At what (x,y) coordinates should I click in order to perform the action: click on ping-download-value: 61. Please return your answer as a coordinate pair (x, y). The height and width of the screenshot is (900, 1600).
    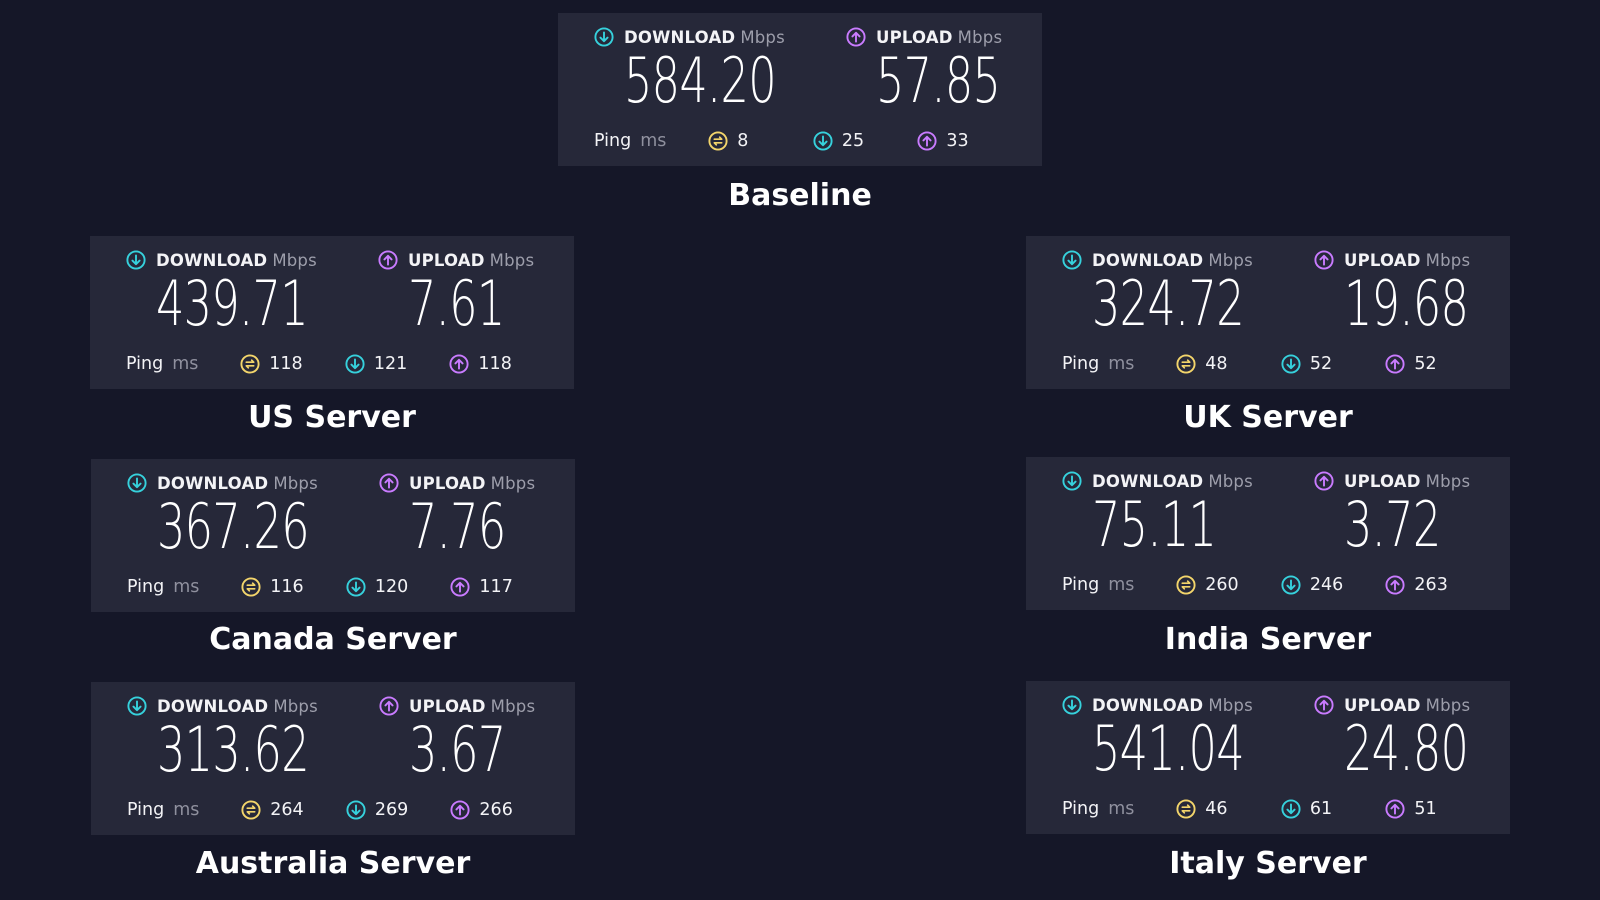
    Looking at the image, I should click on (1321, 809).